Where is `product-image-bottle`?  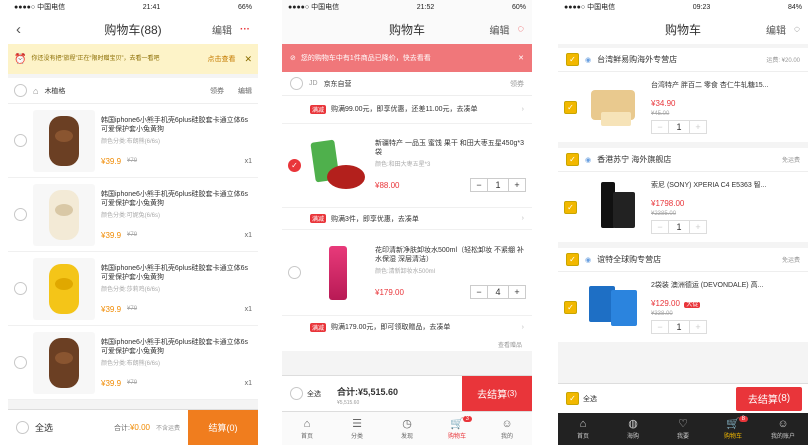
product-image-bottle is located at coordinates (338, 272).